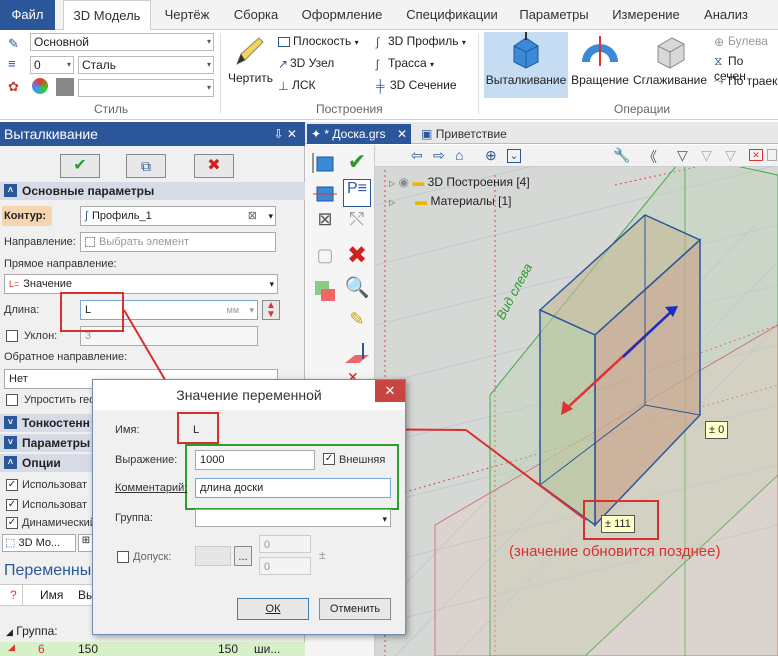  What do you see at coordinates (80, 166) in the screenshot?
I see `apply-button: ✔` at bounding box center [80, 166].